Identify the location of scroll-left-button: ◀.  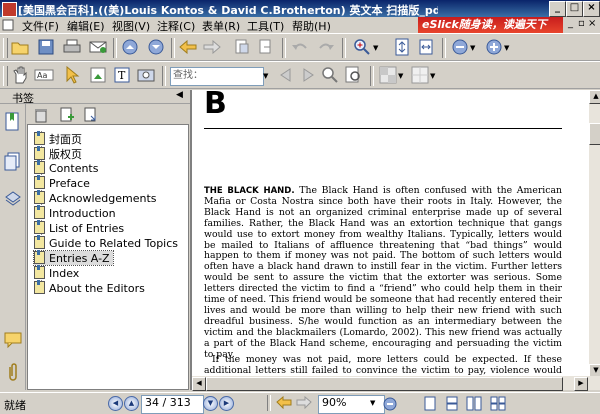
(199, 384).